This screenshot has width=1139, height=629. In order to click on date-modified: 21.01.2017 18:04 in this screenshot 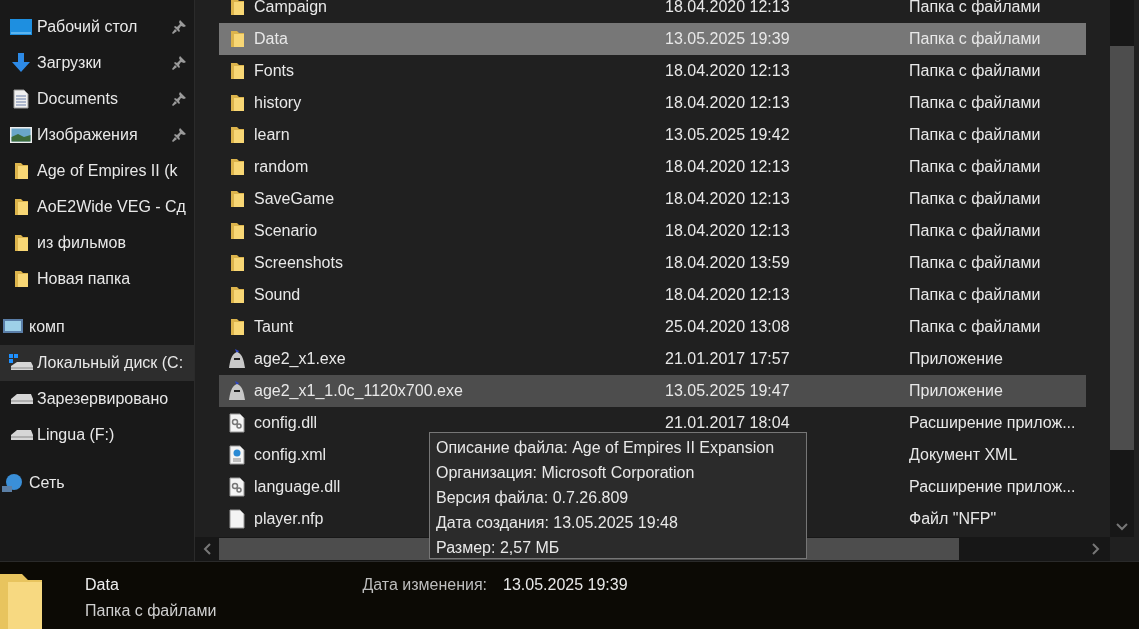, I will do `click(728, 423)`.